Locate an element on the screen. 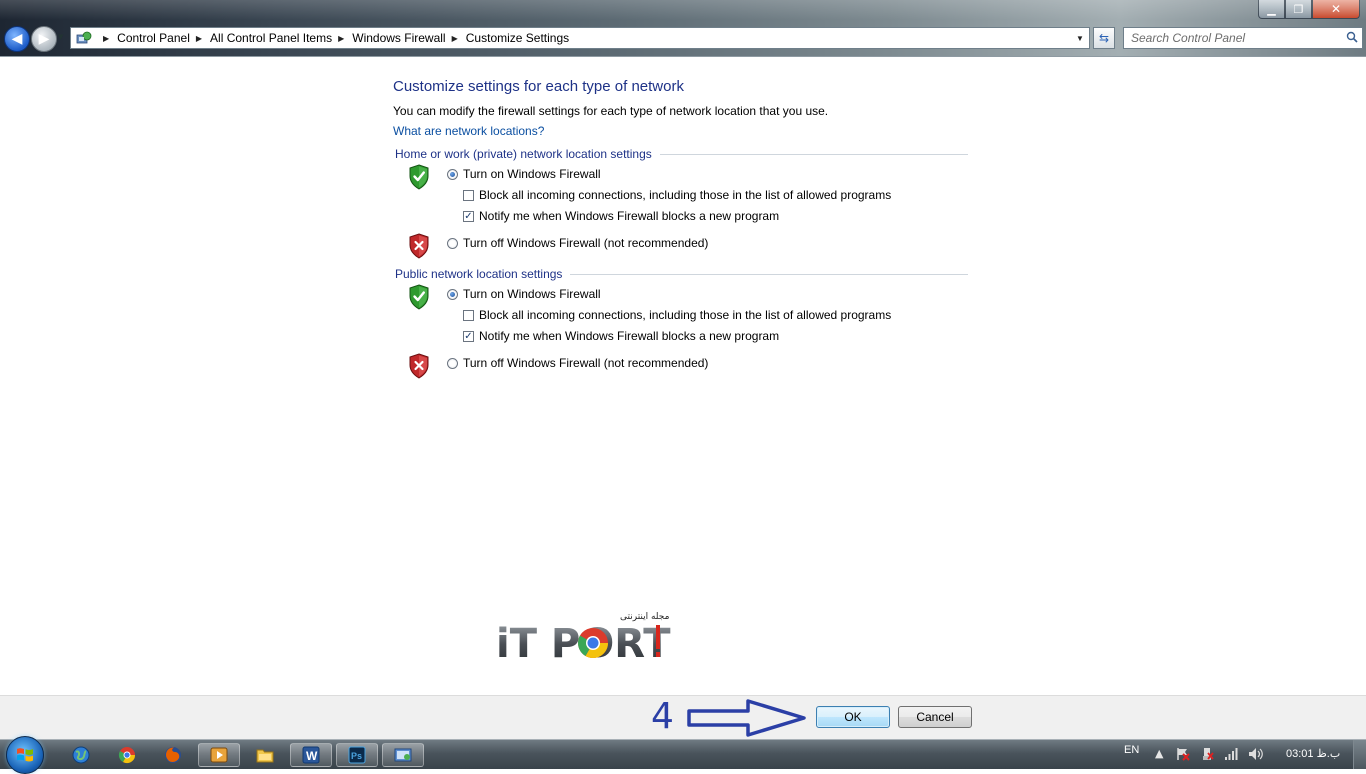 The image size is (1366, 774). taskbar-firefox is located at coordinates (173, 755).